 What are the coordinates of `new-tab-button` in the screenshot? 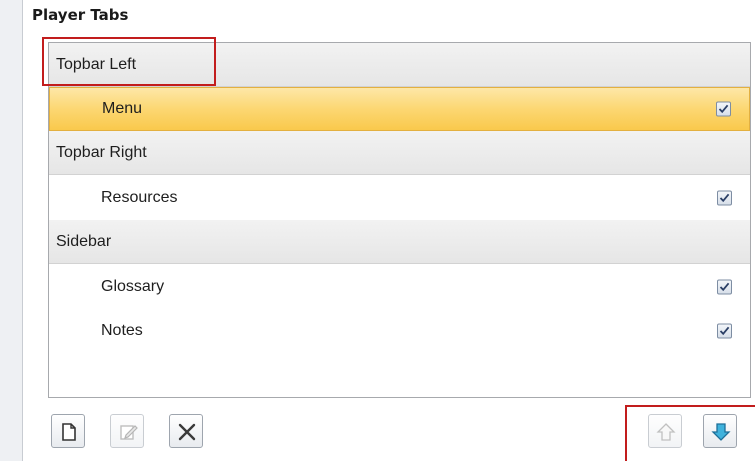 It's located at (68, 431).